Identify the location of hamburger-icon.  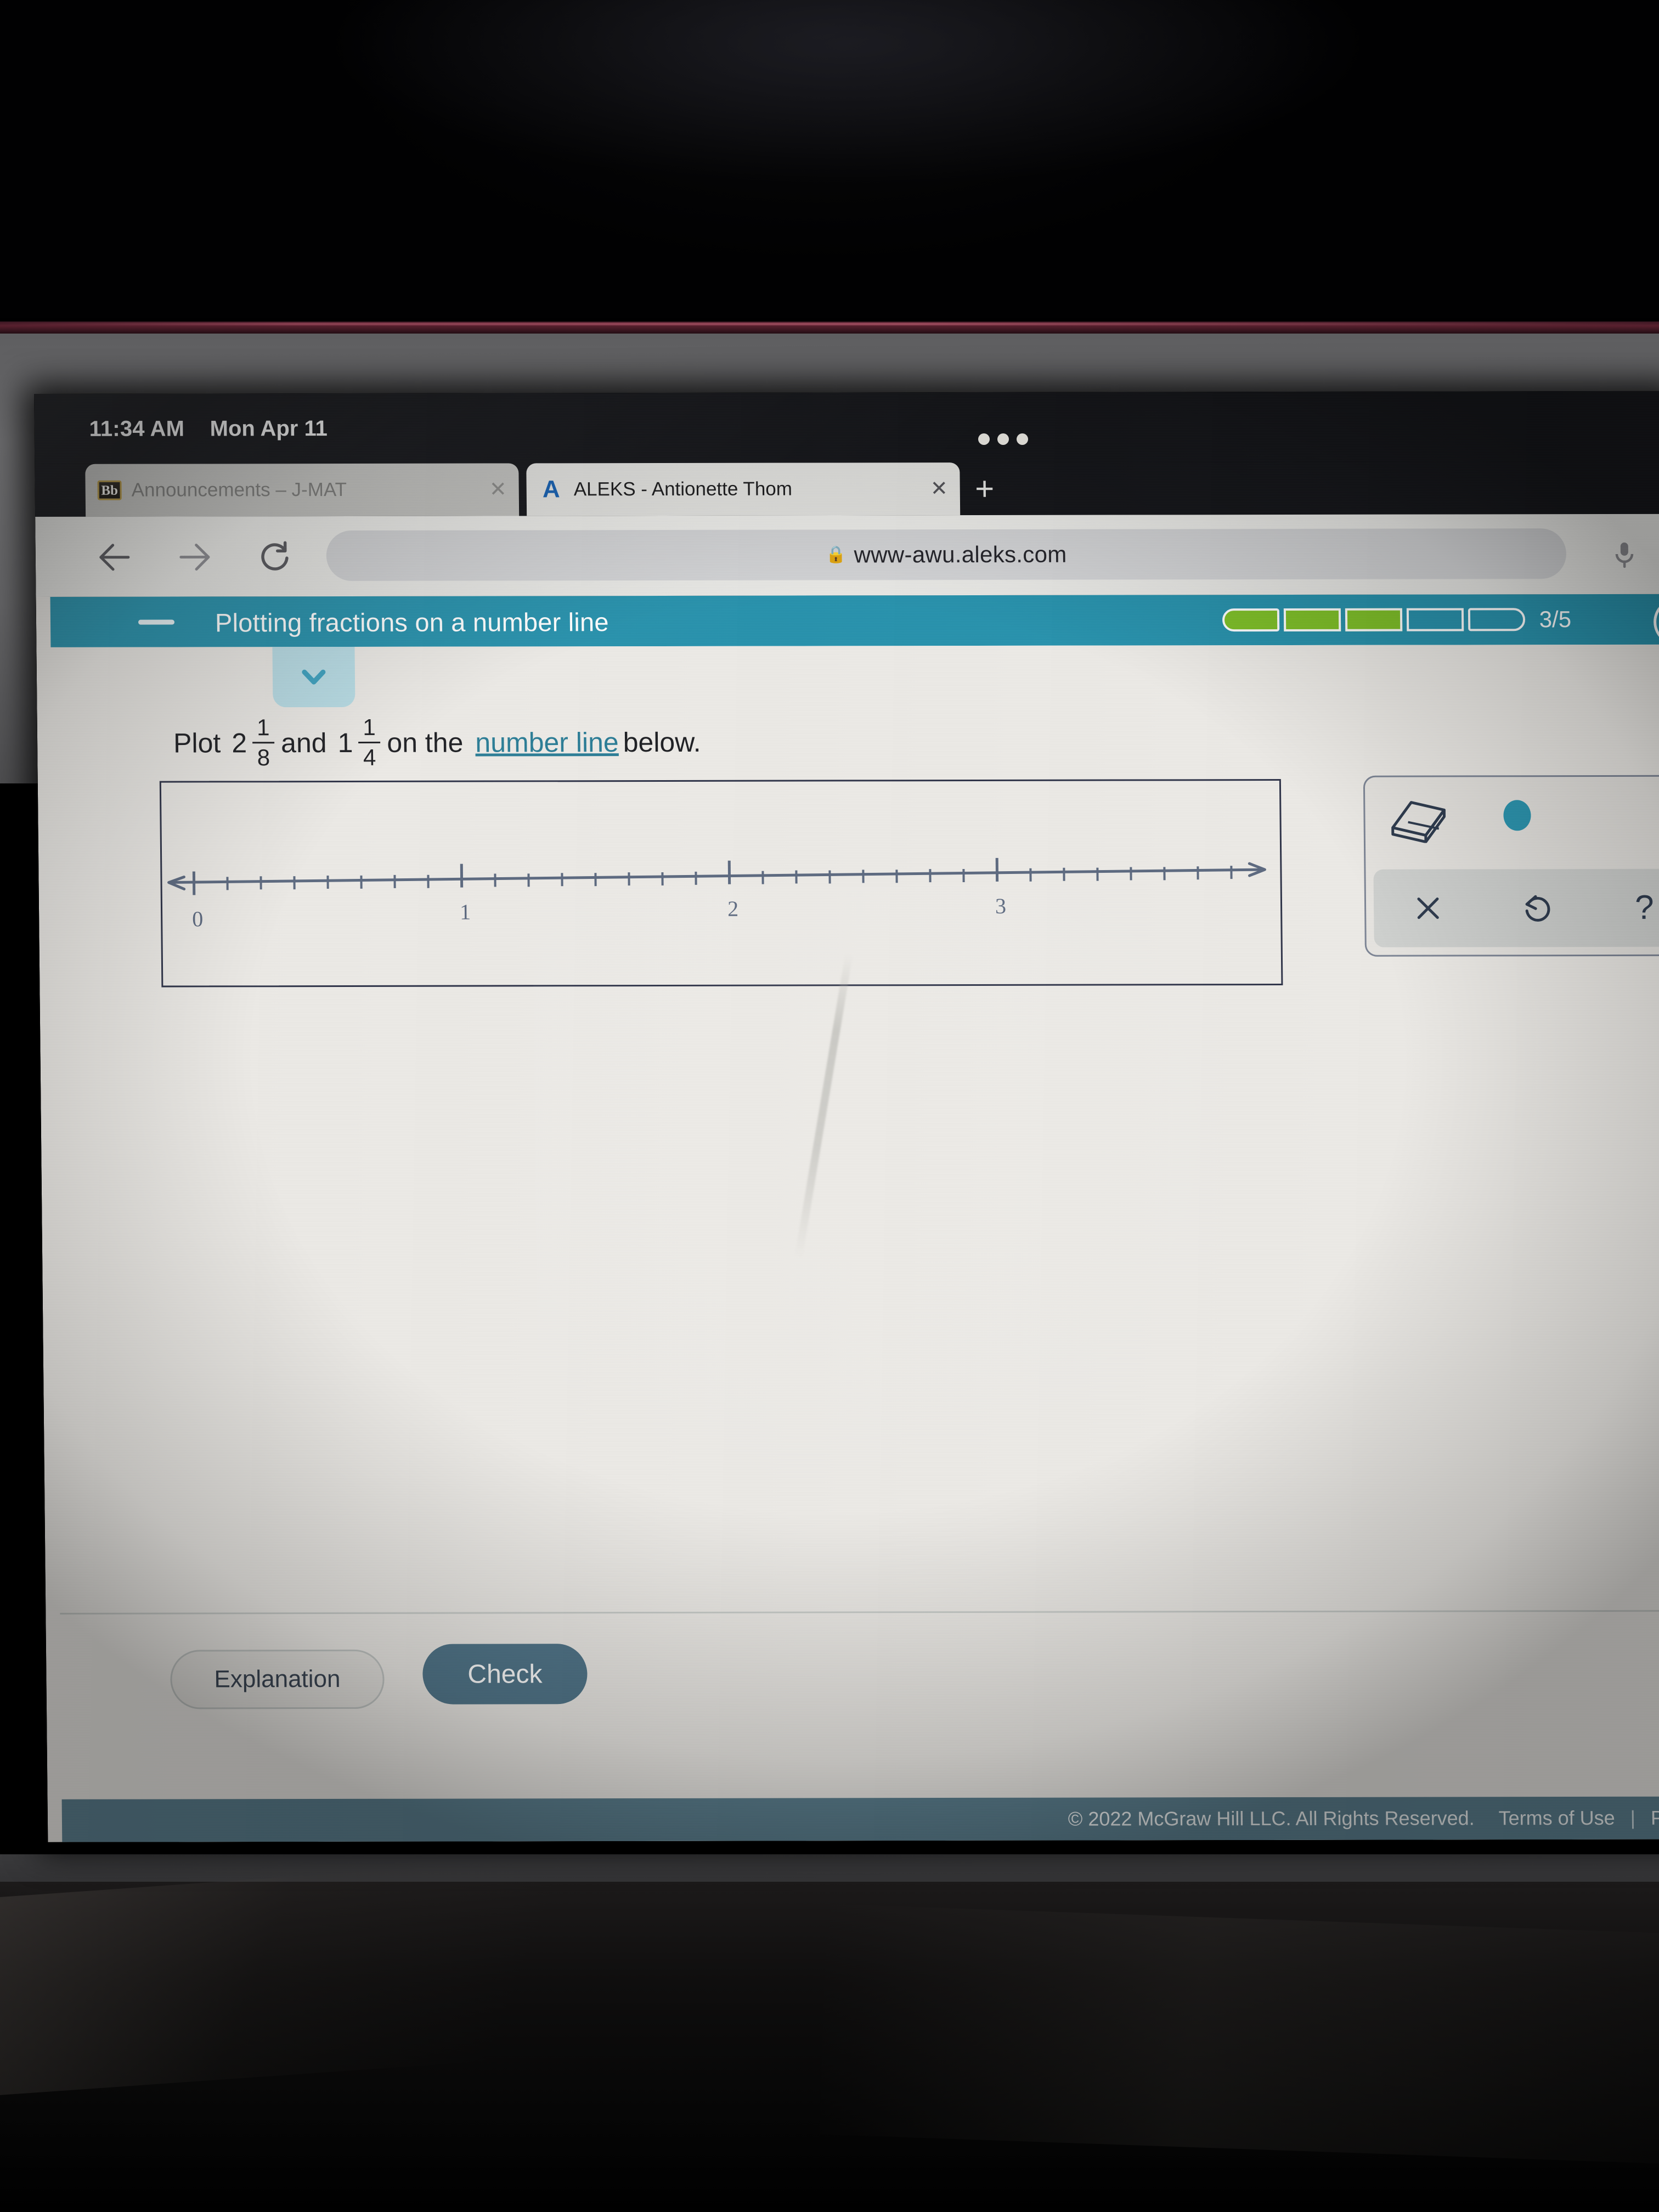
(156, 622).